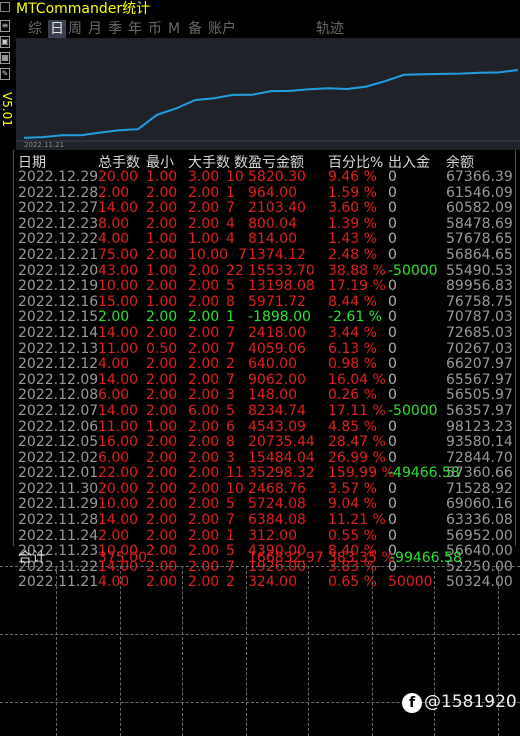  What do you see at coordinates (5, 7) in the screenshot?
I see `window-menu-button` at bounding box center [5, 7].